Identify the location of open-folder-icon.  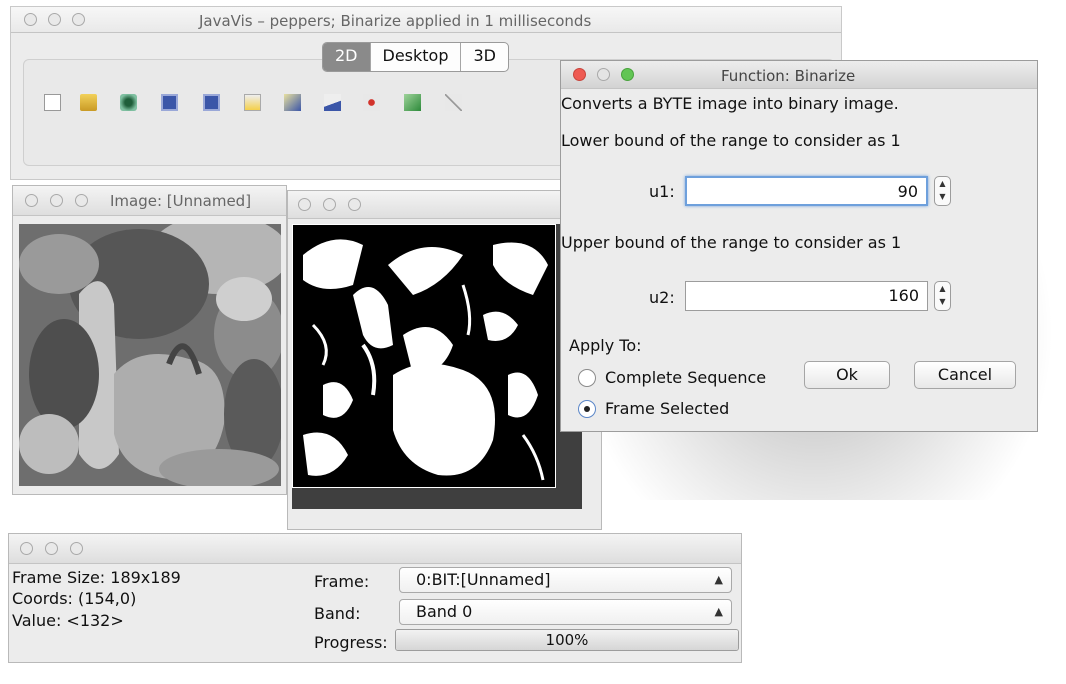
(88, 102).